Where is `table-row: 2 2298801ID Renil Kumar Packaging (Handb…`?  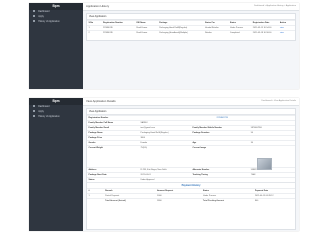
table-row: 2 2298801ID Renil Kumar Packaging (Handb… is located at coordinates (191, 32).